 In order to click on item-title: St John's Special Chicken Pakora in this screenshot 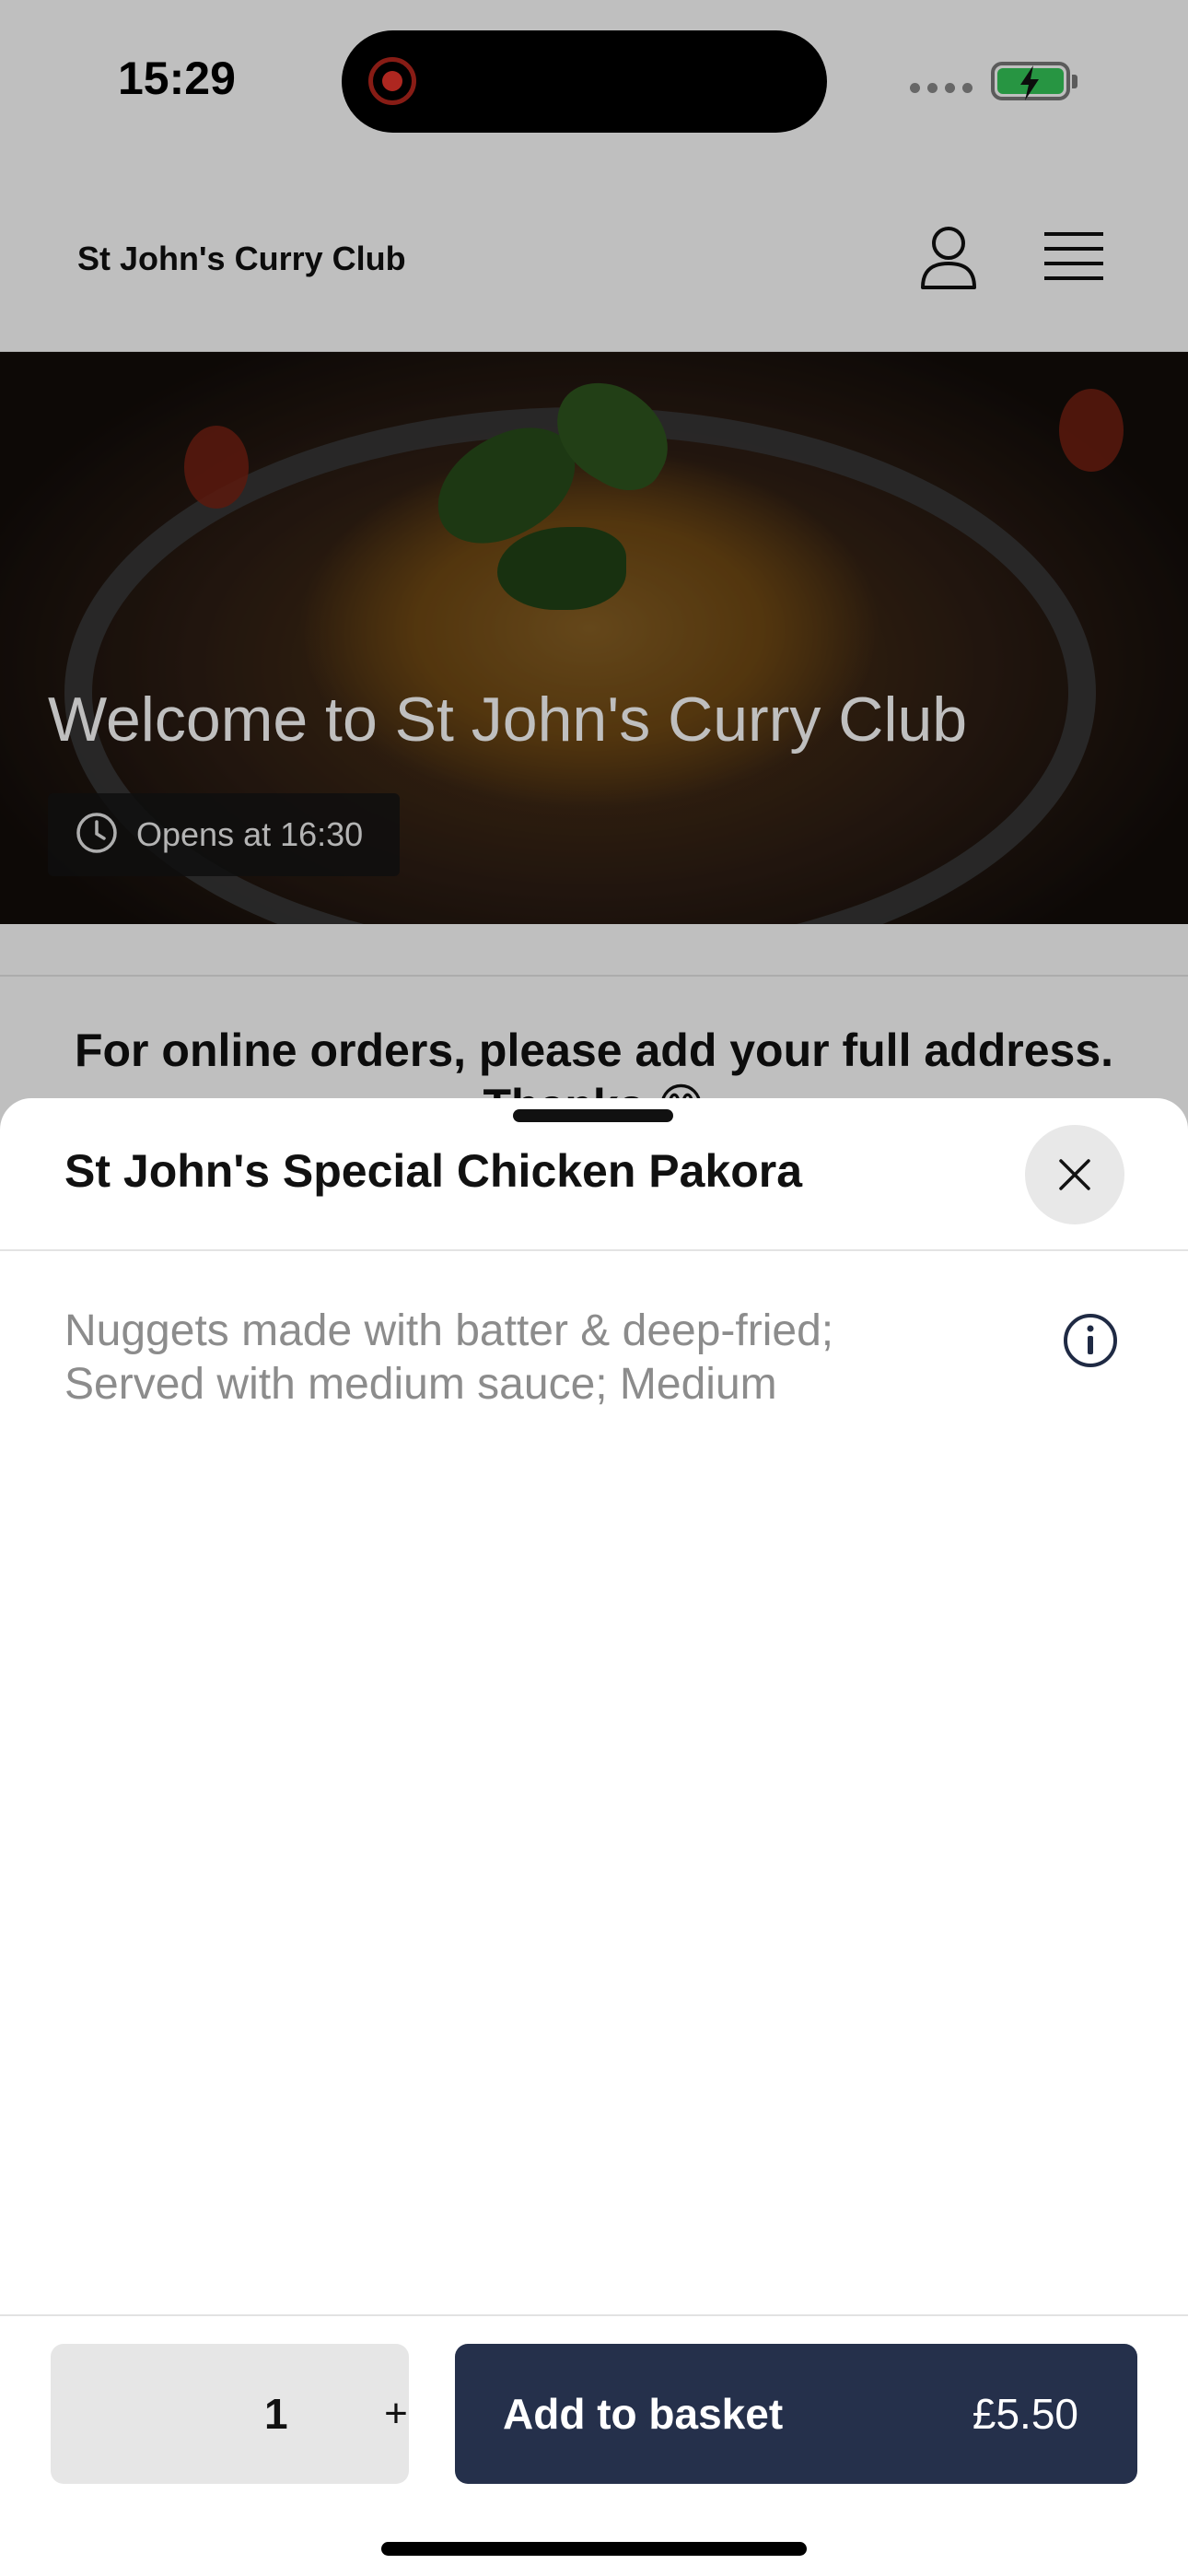, I will do `click(433, 1171)`.